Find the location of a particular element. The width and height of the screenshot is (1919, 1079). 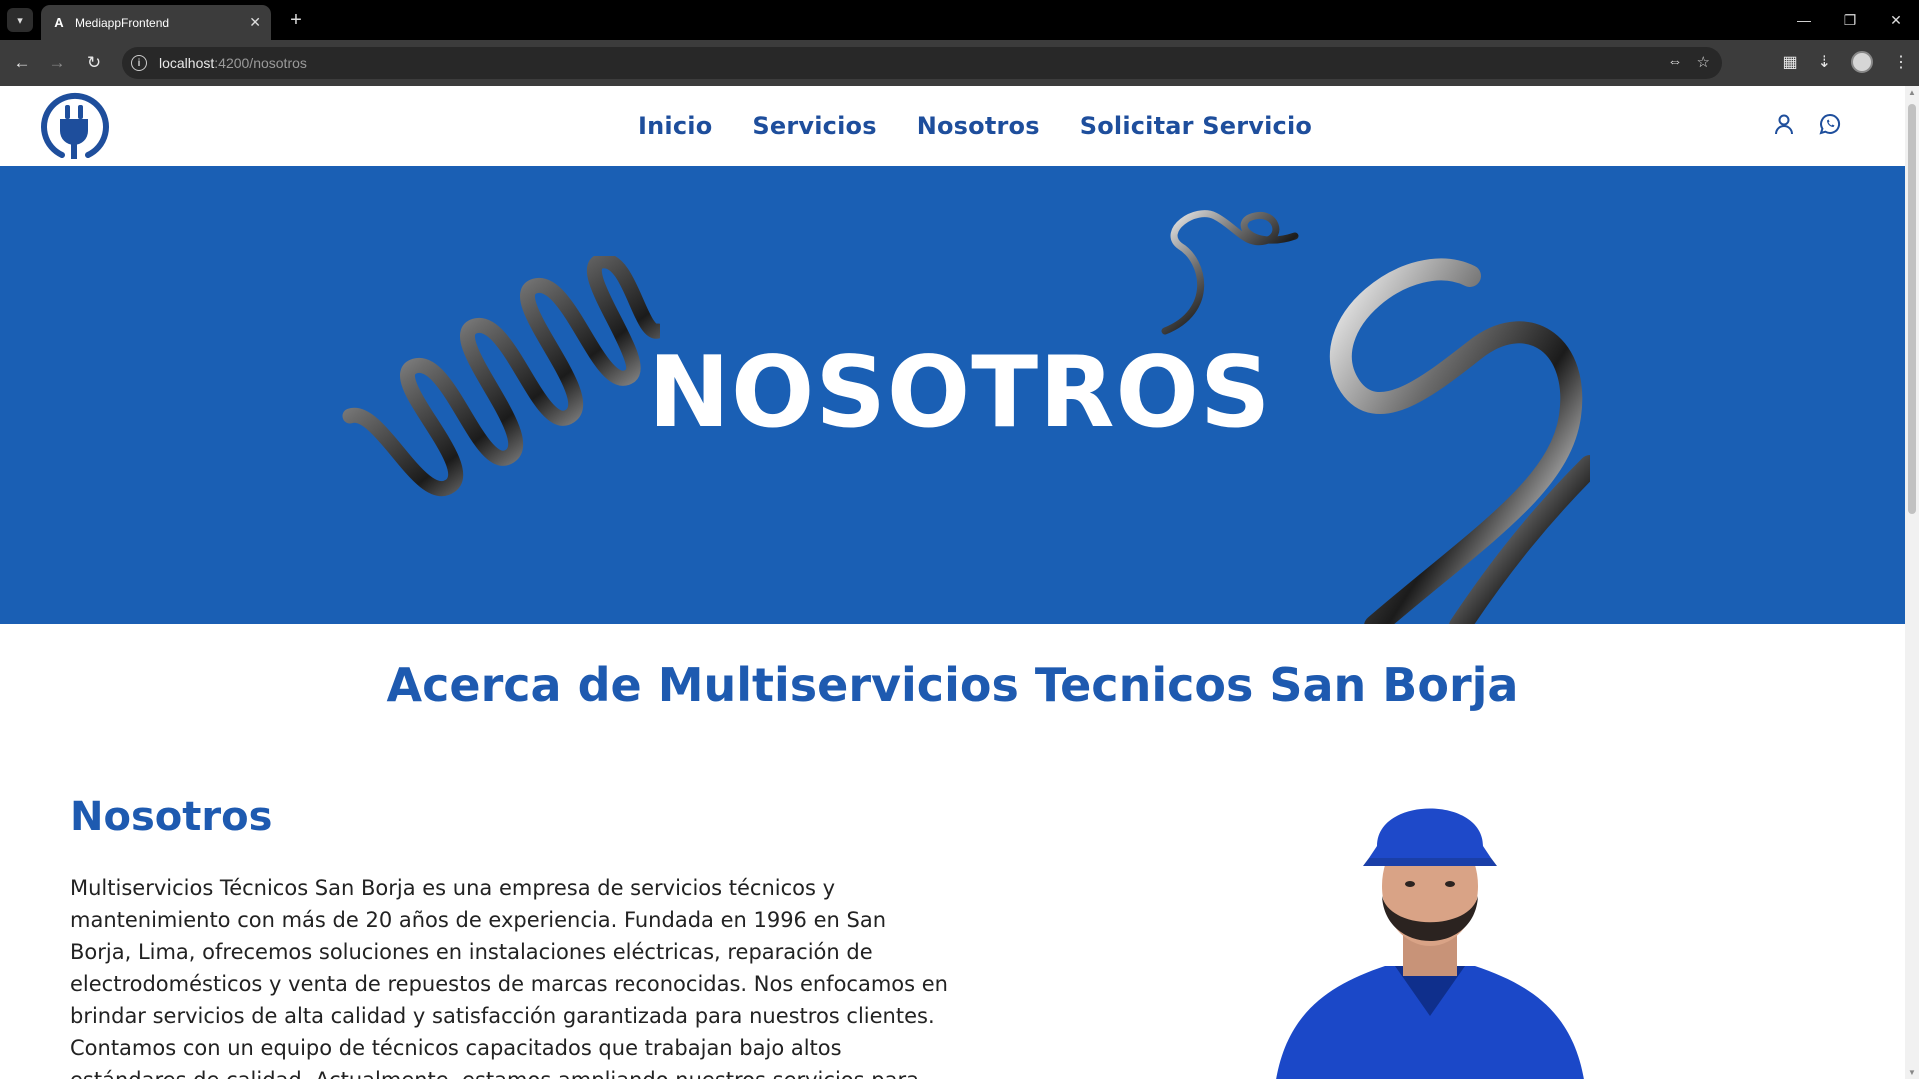

chrome-spring-decoration is located at coordinates (501, 376).